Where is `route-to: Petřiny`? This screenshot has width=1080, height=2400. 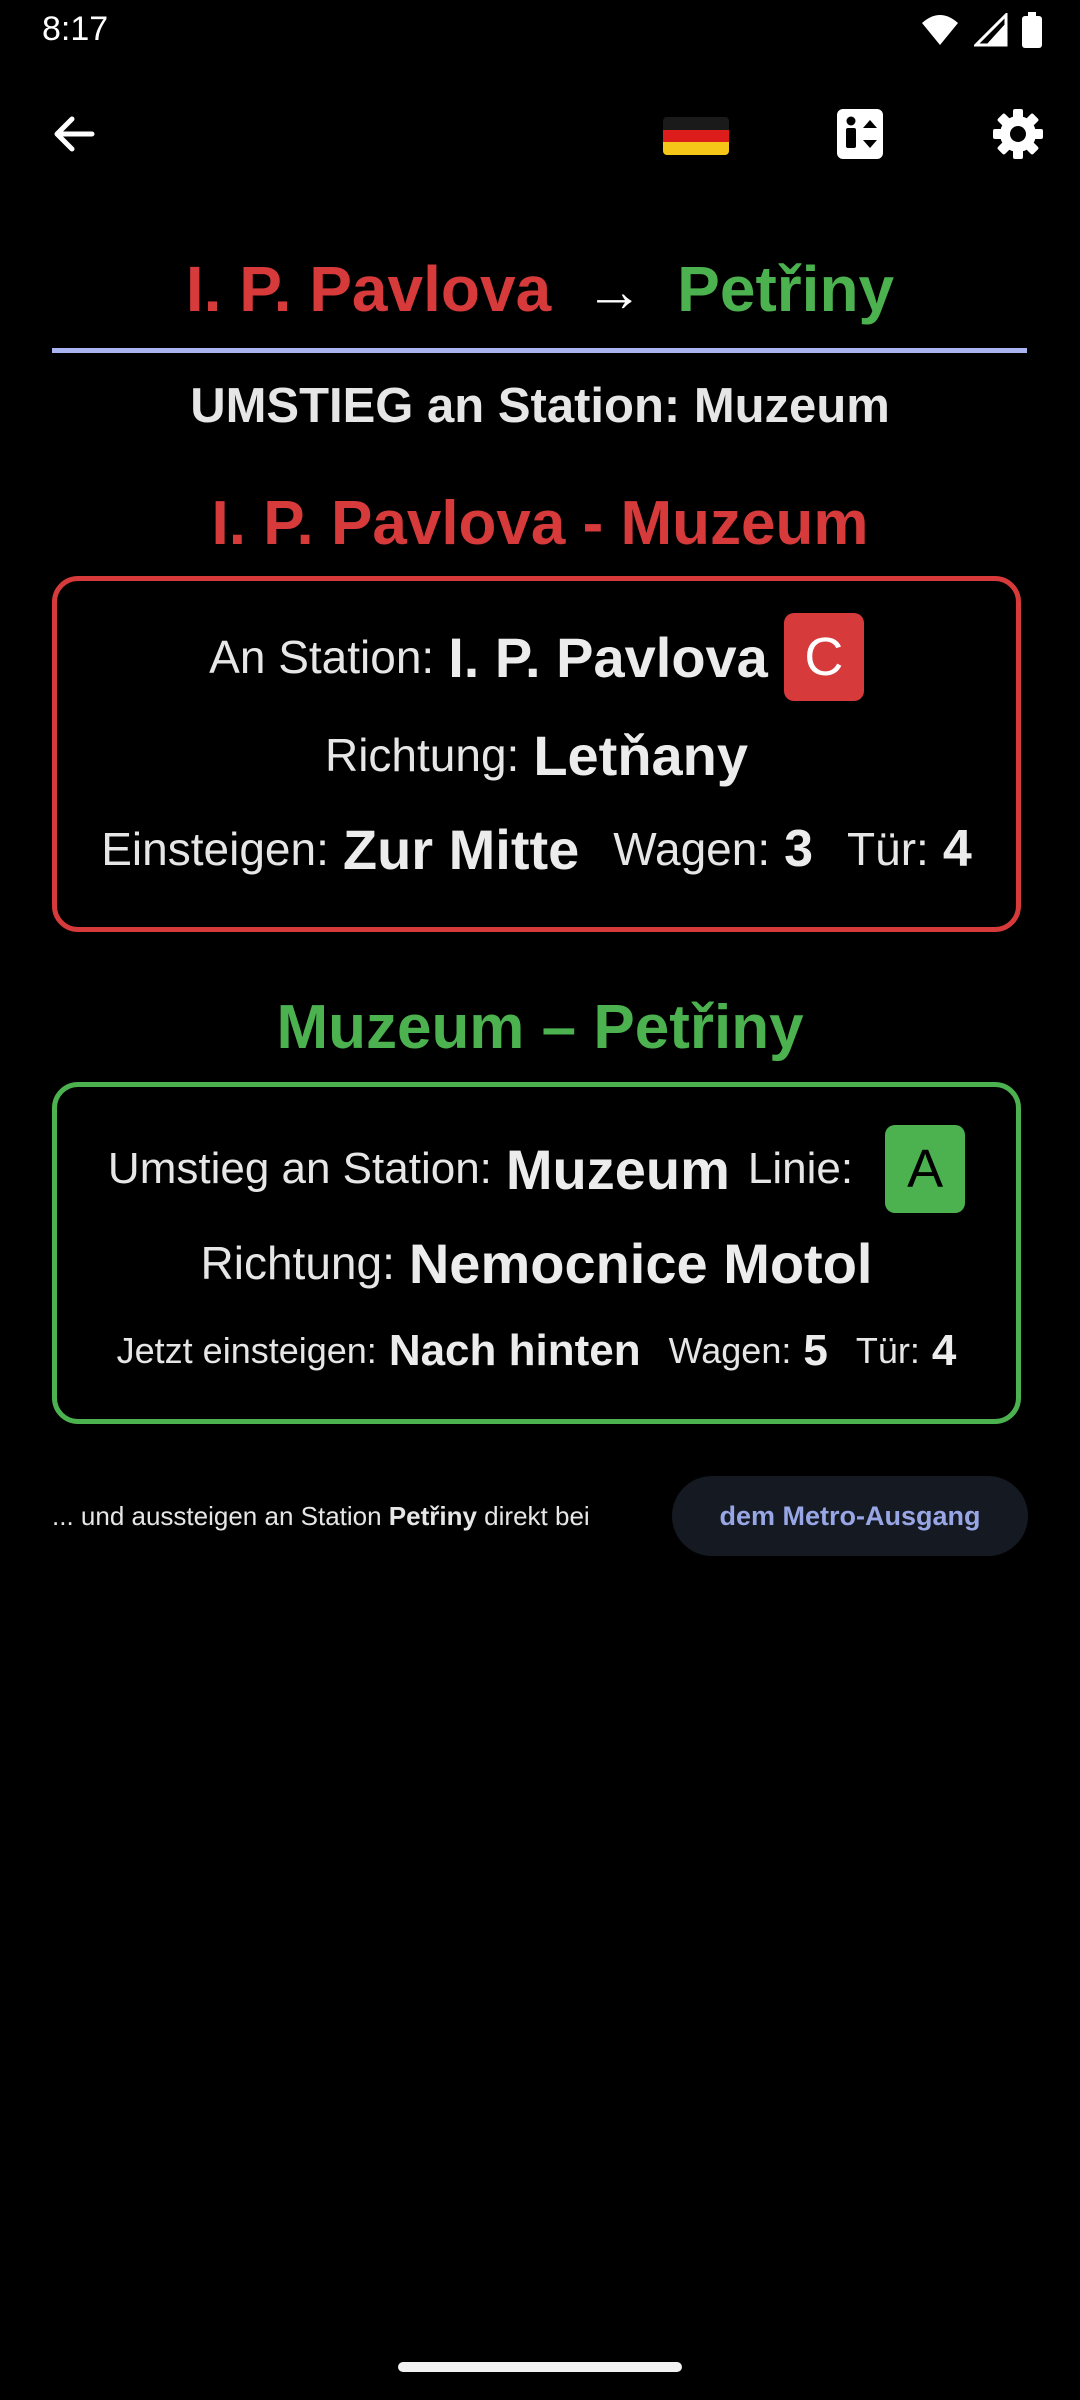 route-to: Petřiny is located at coordinates (786, 289).